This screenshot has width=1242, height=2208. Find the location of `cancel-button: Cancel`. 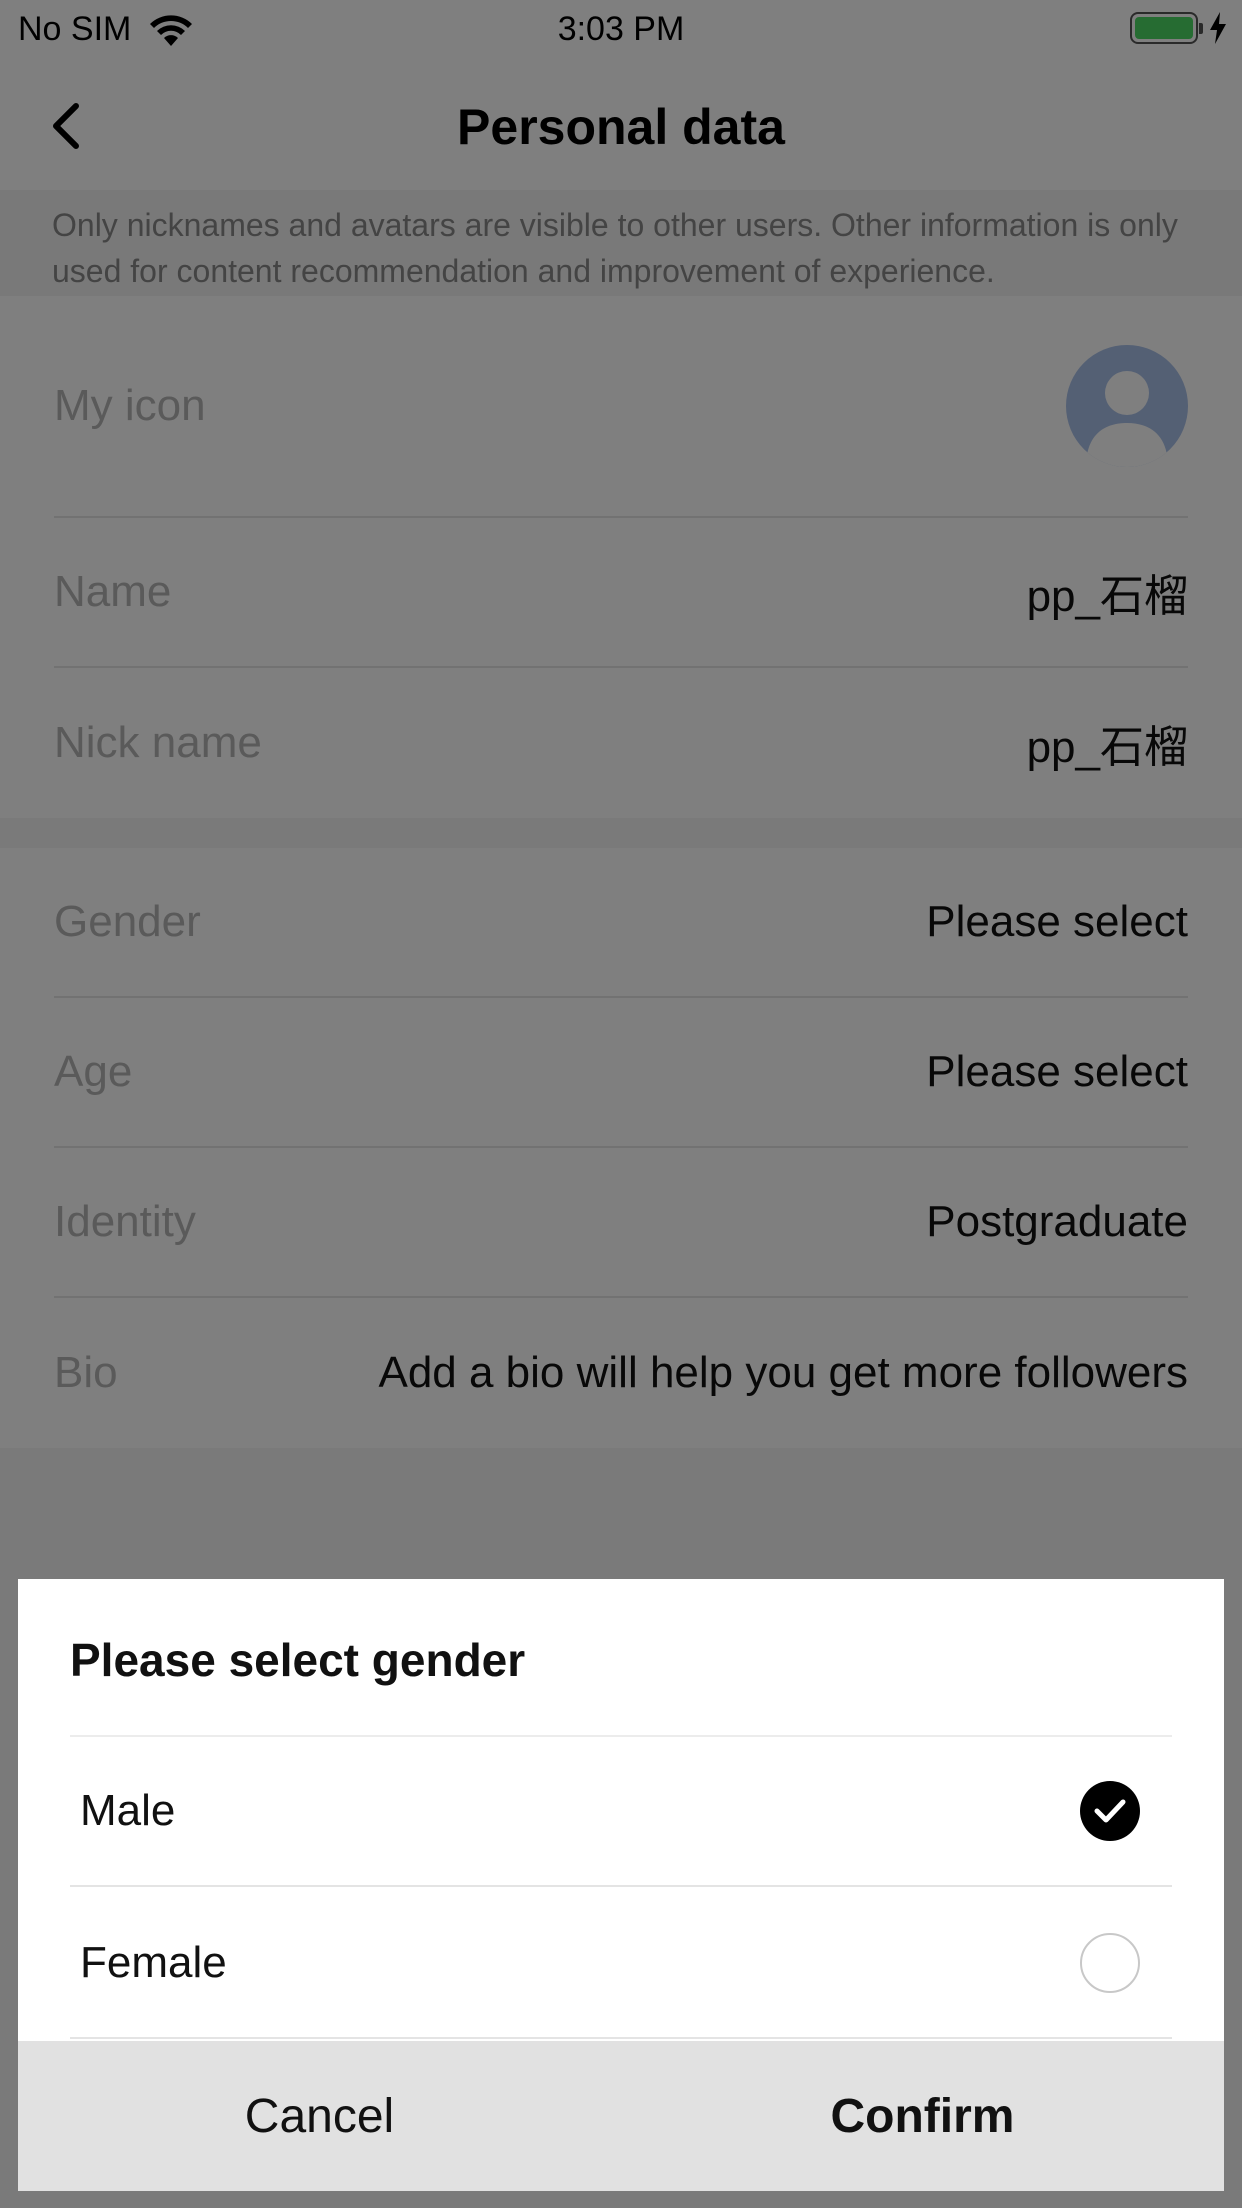

cancel-button: Cancel is located at coordinates (319, 2116).